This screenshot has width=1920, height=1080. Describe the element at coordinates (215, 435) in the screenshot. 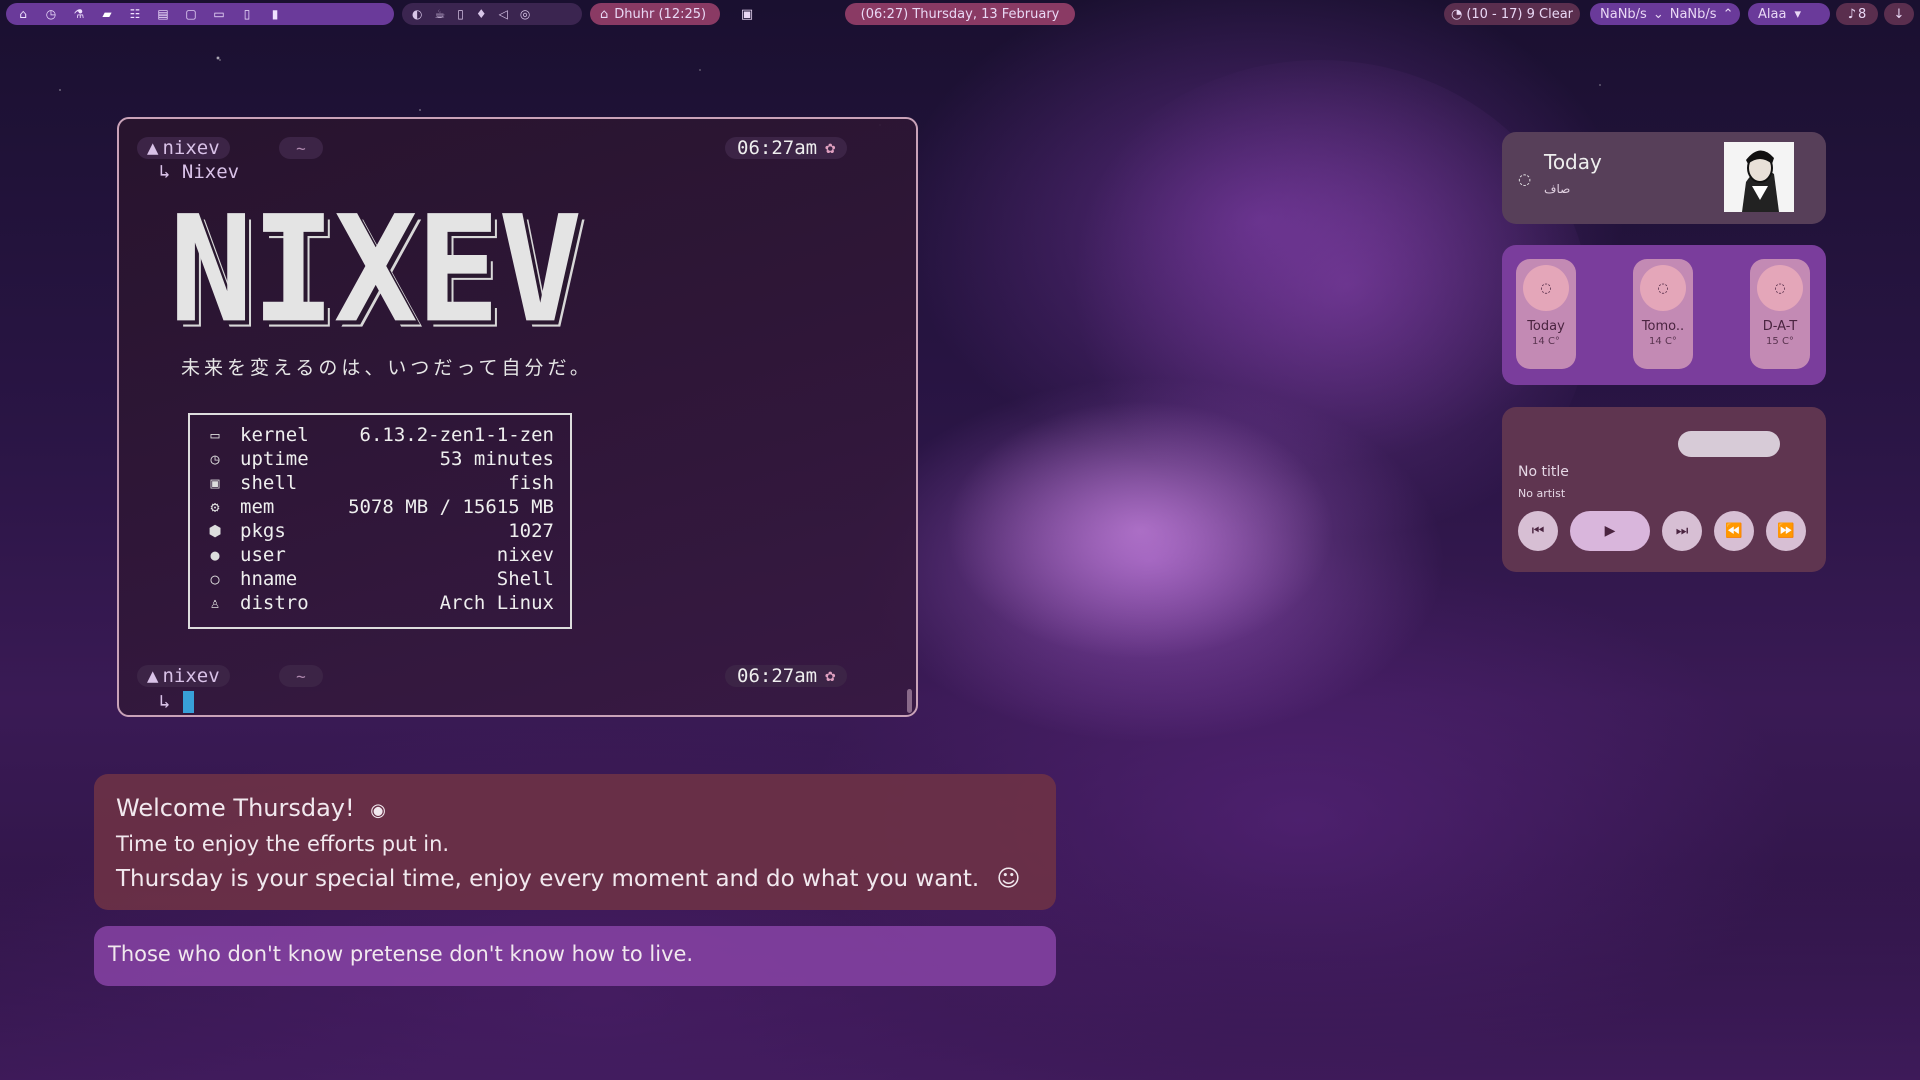

I see `laptop-icon: ▭` at that location.